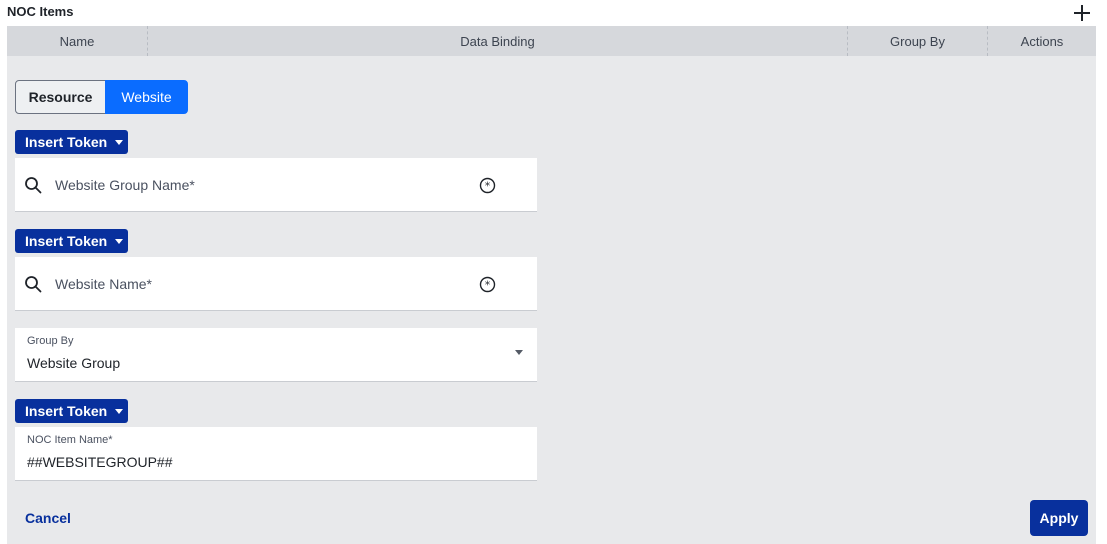 Image resolution: width=1107 pixels, height=544 pixels. I want to click on noc-item-name-value: ##WEBSITEGROUP##, so click(100, 462).